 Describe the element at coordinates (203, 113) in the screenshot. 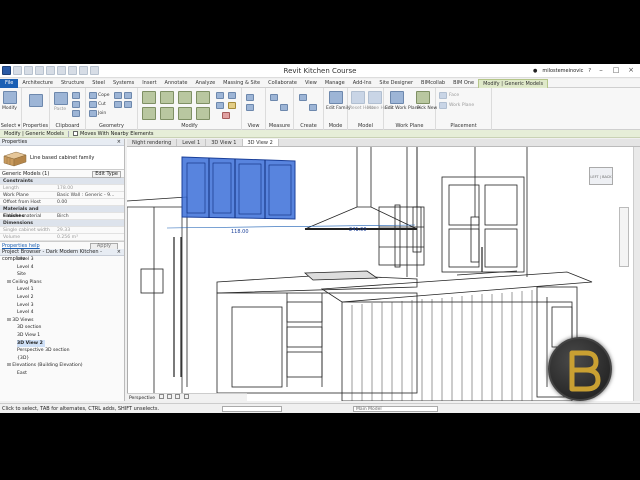

I see `trim-icon` at that location.